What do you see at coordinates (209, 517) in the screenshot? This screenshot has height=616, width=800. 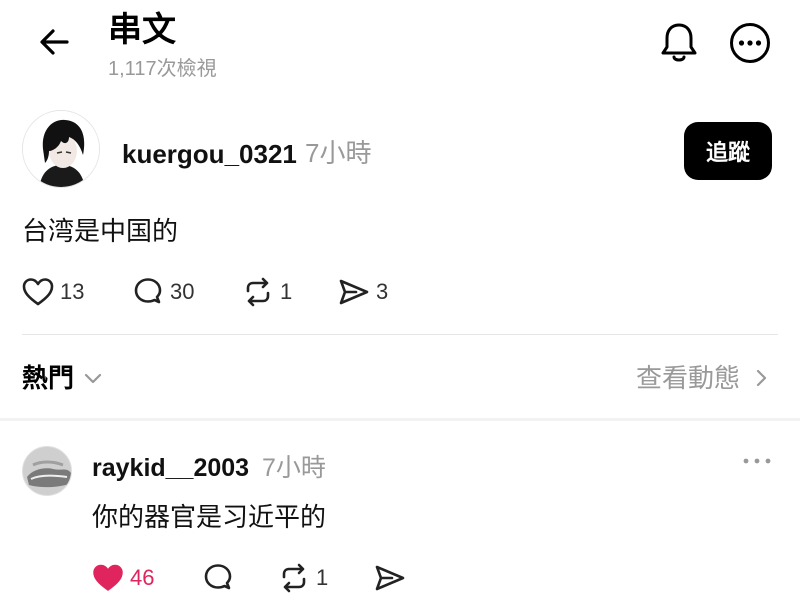 I see `comment-text: 你的器官是习近平的` at bounding box center [209, 517].